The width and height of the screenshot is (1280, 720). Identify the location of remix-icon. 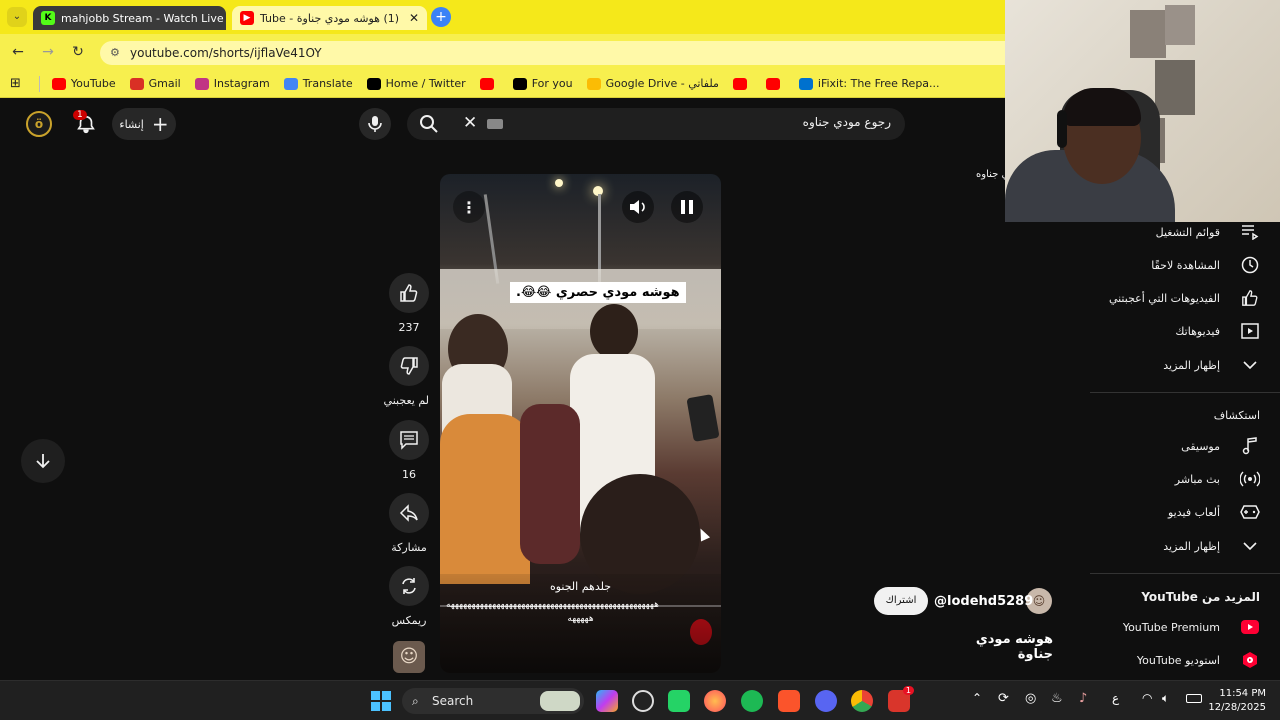
(409, 586).